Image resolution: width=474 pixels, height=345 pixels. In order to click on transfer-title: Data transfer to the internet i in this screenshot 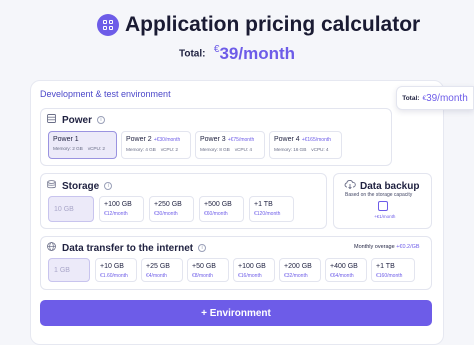, I will do `click(127, 248)`.